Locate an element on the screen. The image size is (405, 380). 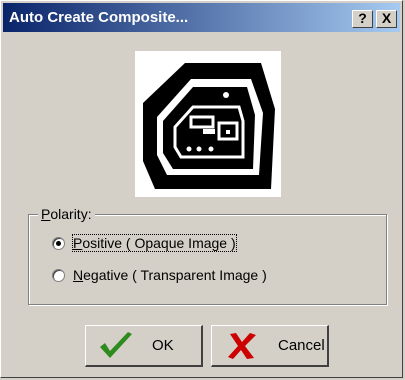
radio-positive: Positive ( Opaque Image ) is located at coordinates (144, 243).